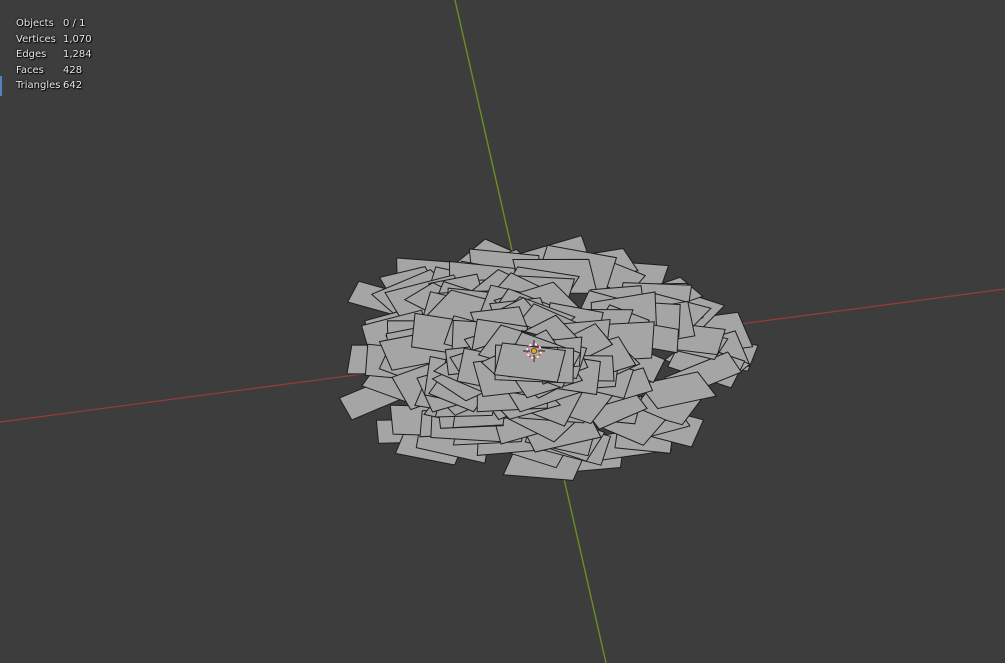  What do you see at coordinates (77, 54) in the screenshot?
I see `stat-value: 1,284` at bounding box center [77, 54].